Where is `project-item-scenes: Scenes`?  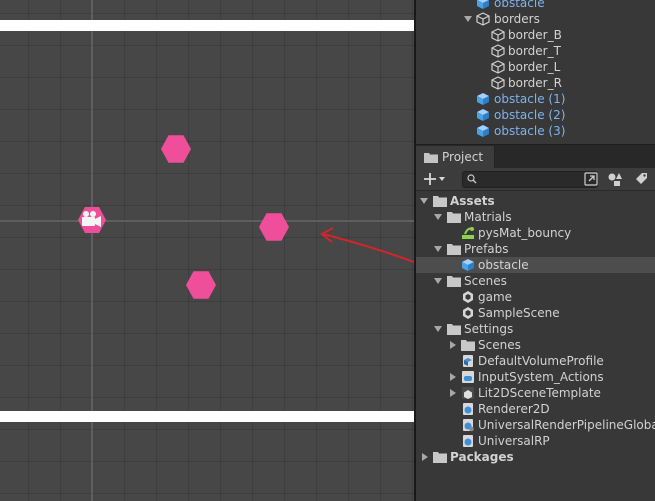 project-item-scenes: Scenes is located at coordinates (535, 281).